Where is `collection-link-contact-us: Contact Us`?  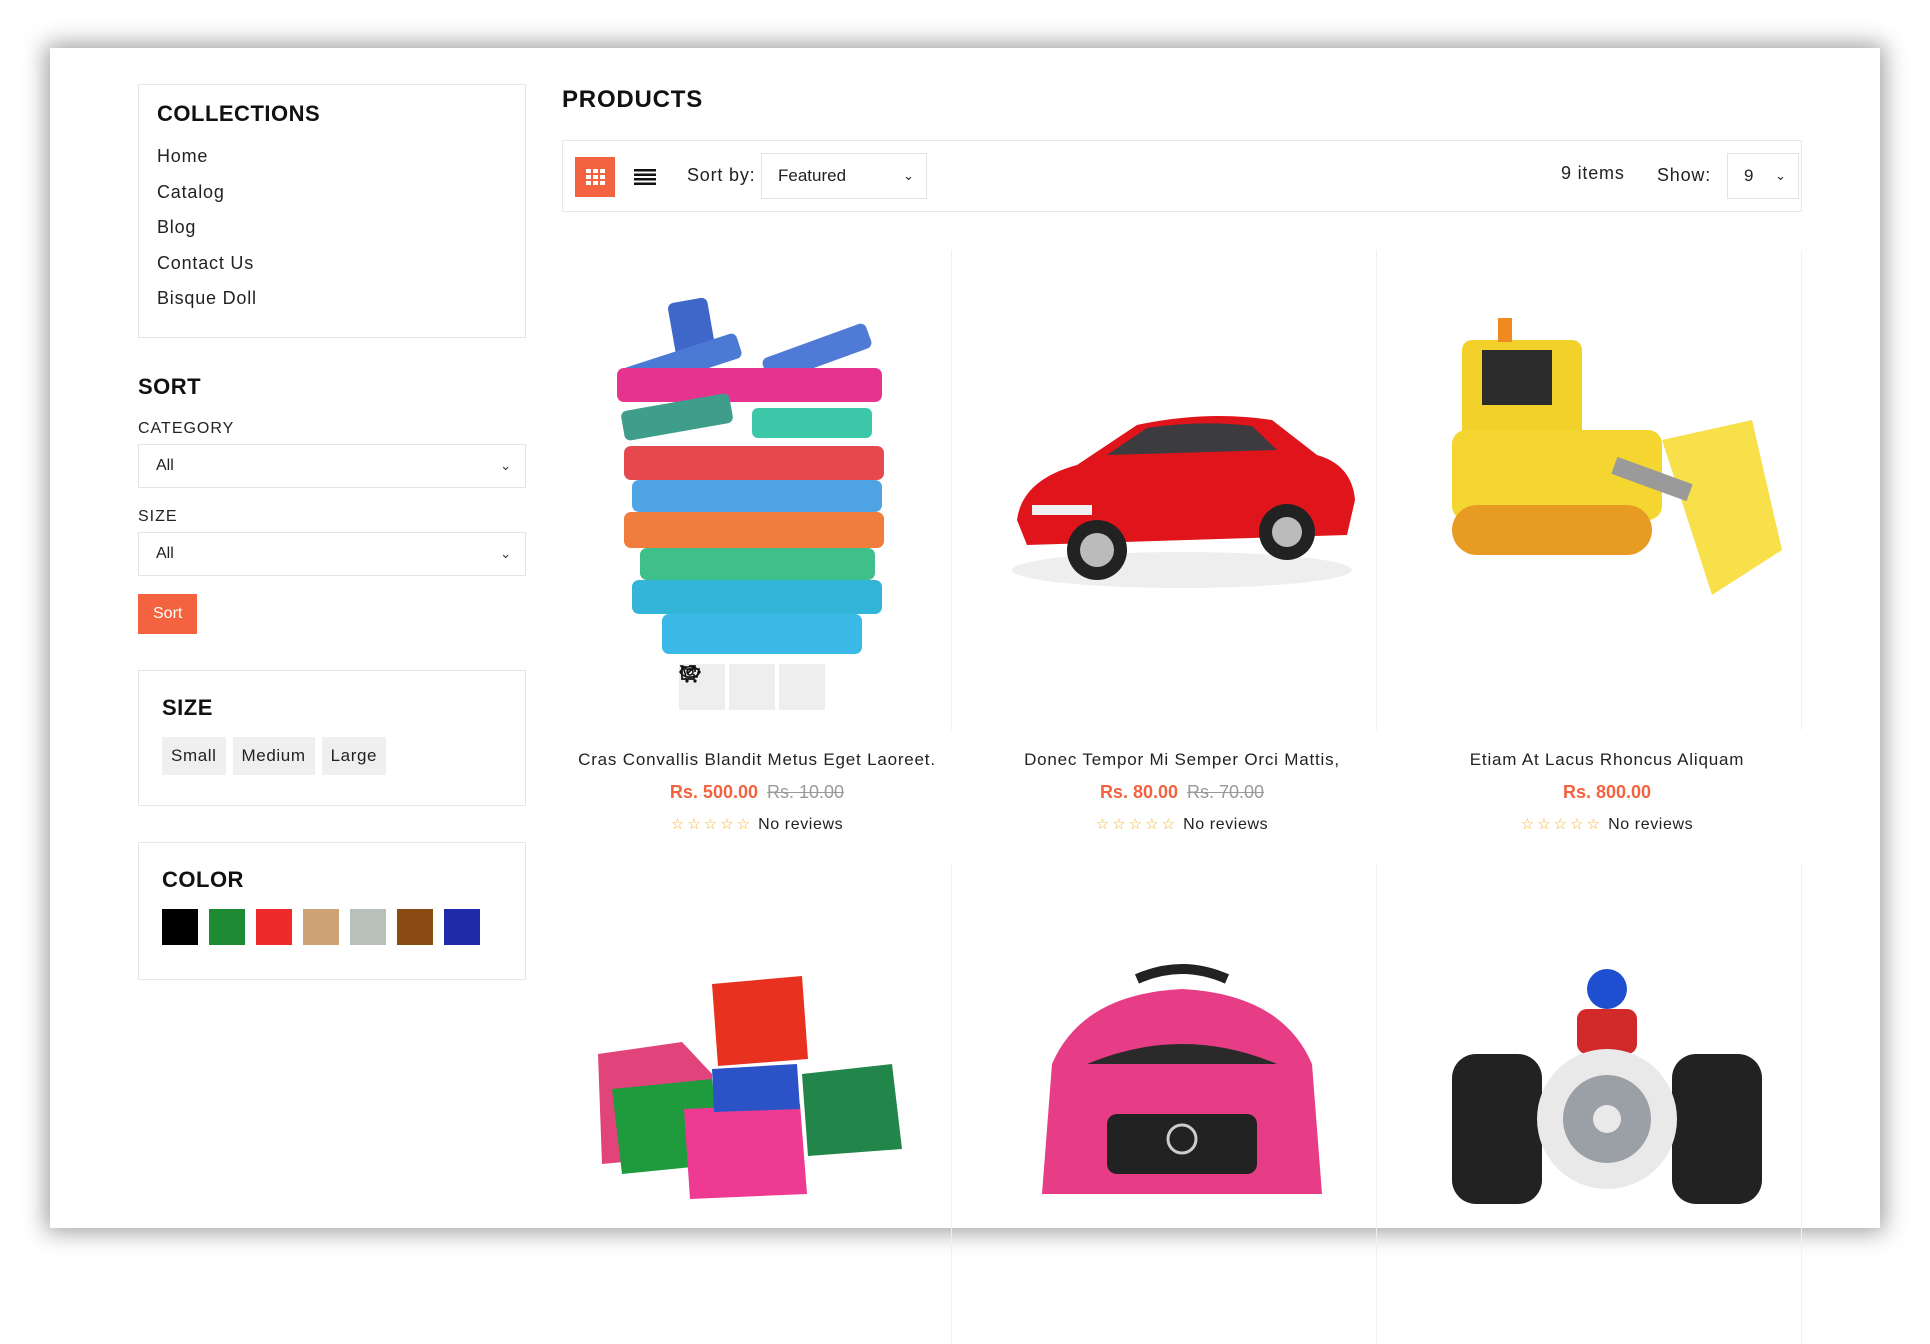 collection-link-contact-us: Contact Us is located at coordinates (332, 264).